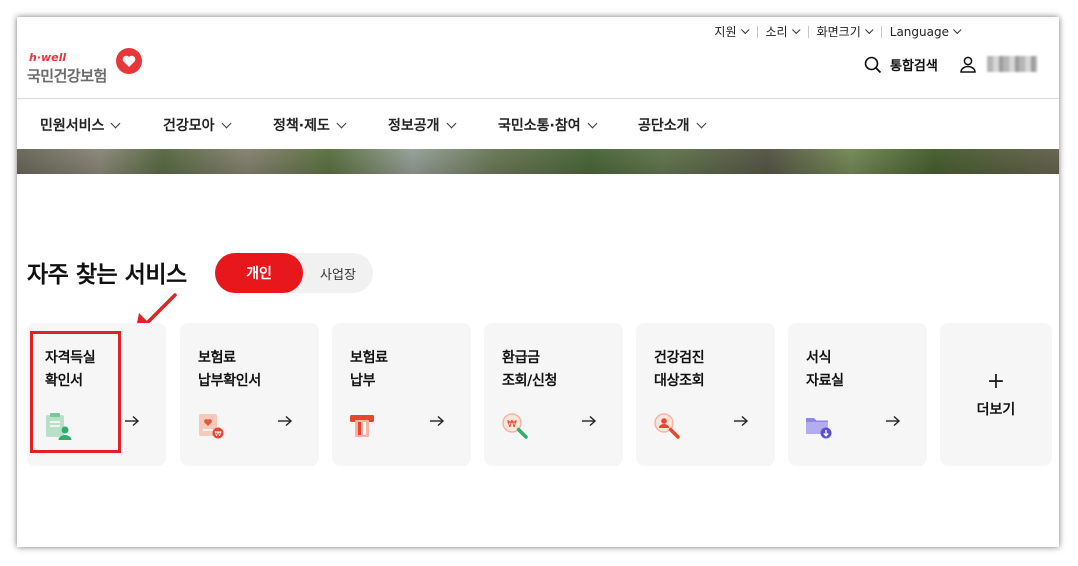 The height and width of the screenshot is (566, 1078). What do you see at coordinates (249, 394) in the screenshot?
I see `service-card-payment-certificate: 보험료 납부확인서 ₩` at bounding box center [249, 394].